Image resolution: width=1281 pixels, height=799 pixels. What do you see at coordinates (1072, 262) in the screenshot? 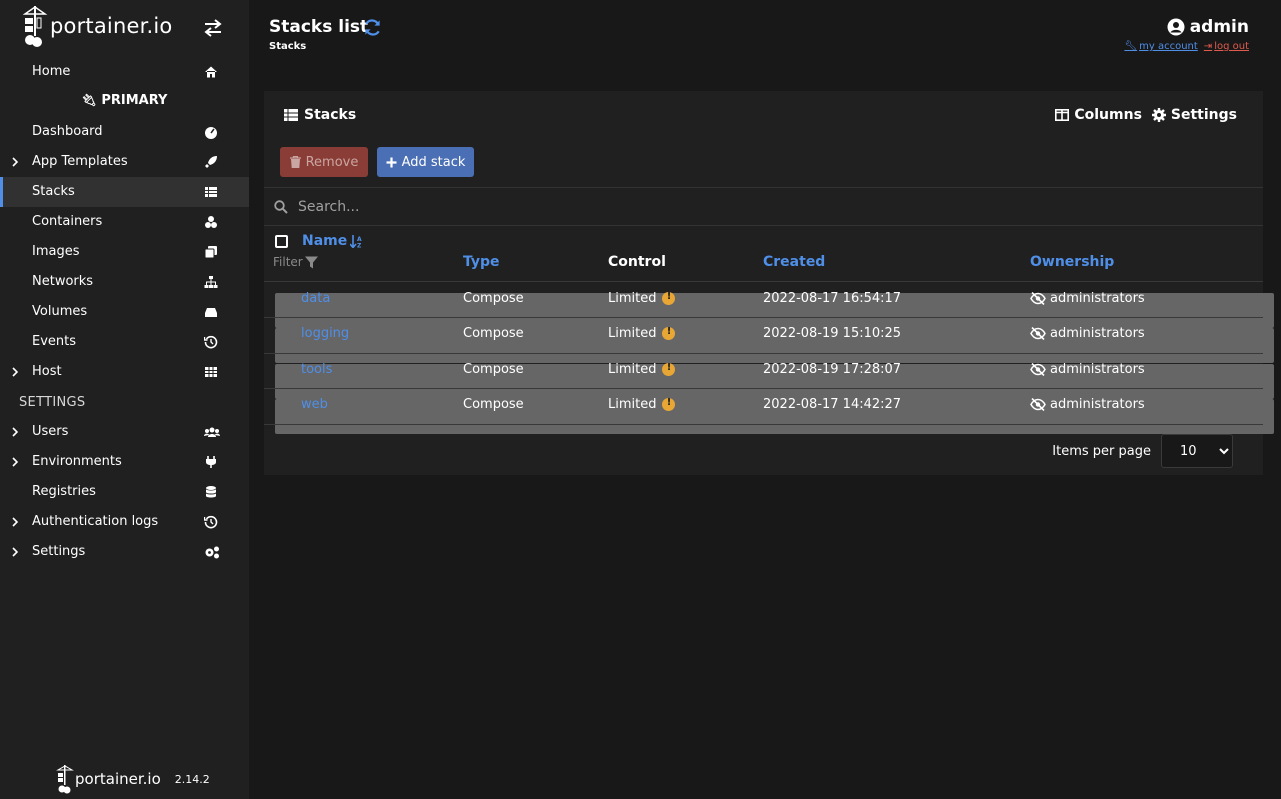
I see `column-header-ownership: Ownership` at bounding box center [1072, 262].